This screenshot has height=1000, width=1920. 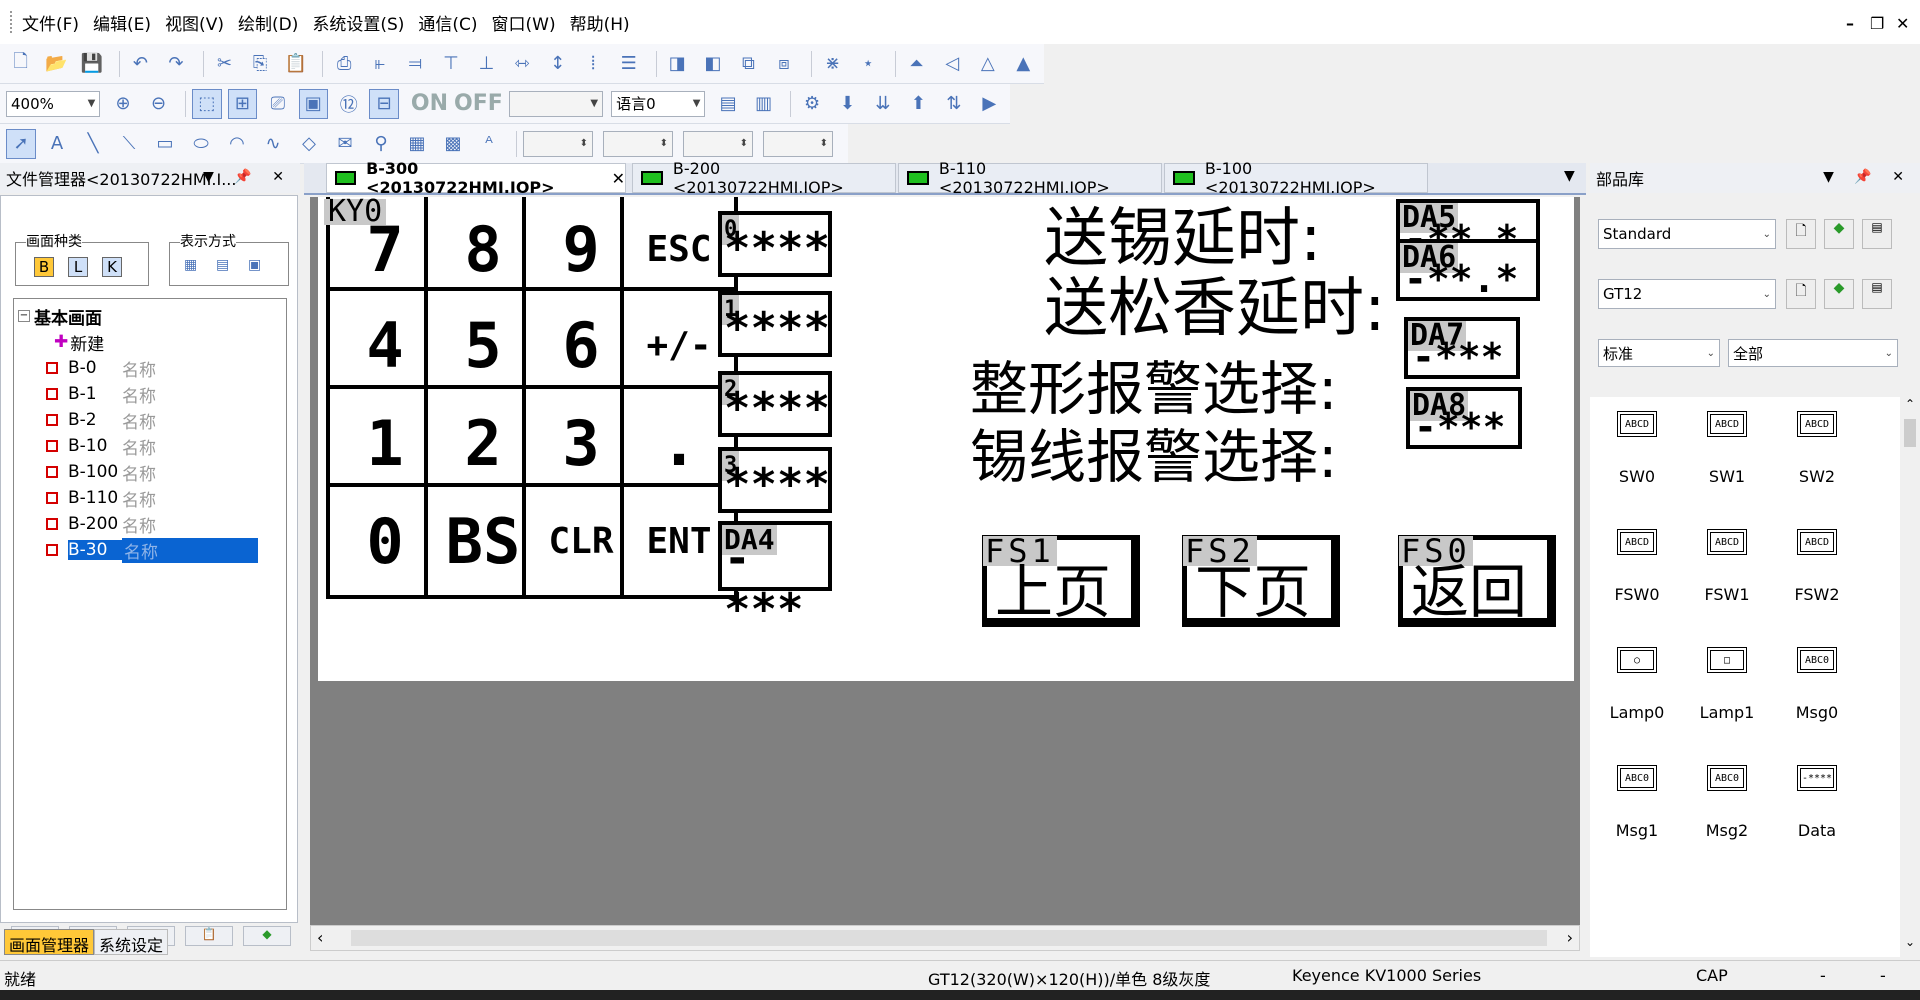 I want to click on menu-view: 视图(V), so click(x=194, y=22).